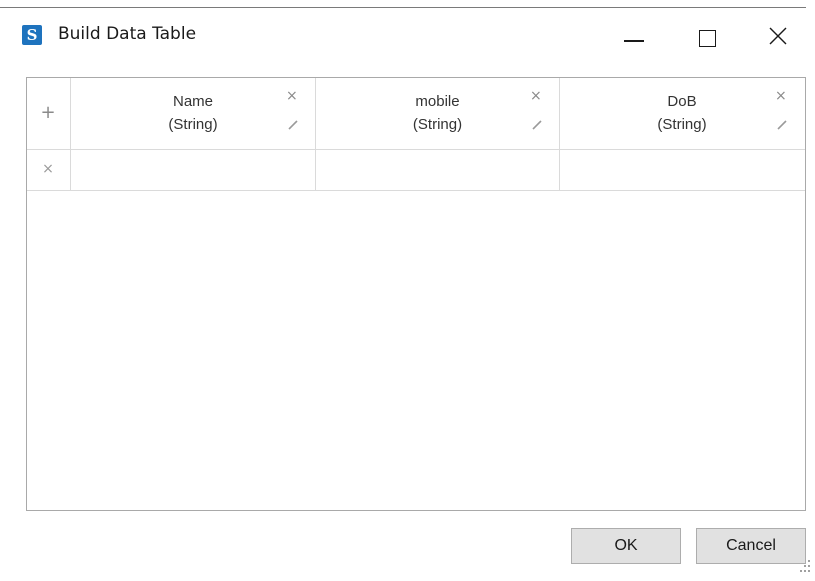 This screenshot has height=581, width=815. What do you see at coordinates (682, 170) in the screenshot?
I see `table-cell-dob` at bounding box center [682, 170].